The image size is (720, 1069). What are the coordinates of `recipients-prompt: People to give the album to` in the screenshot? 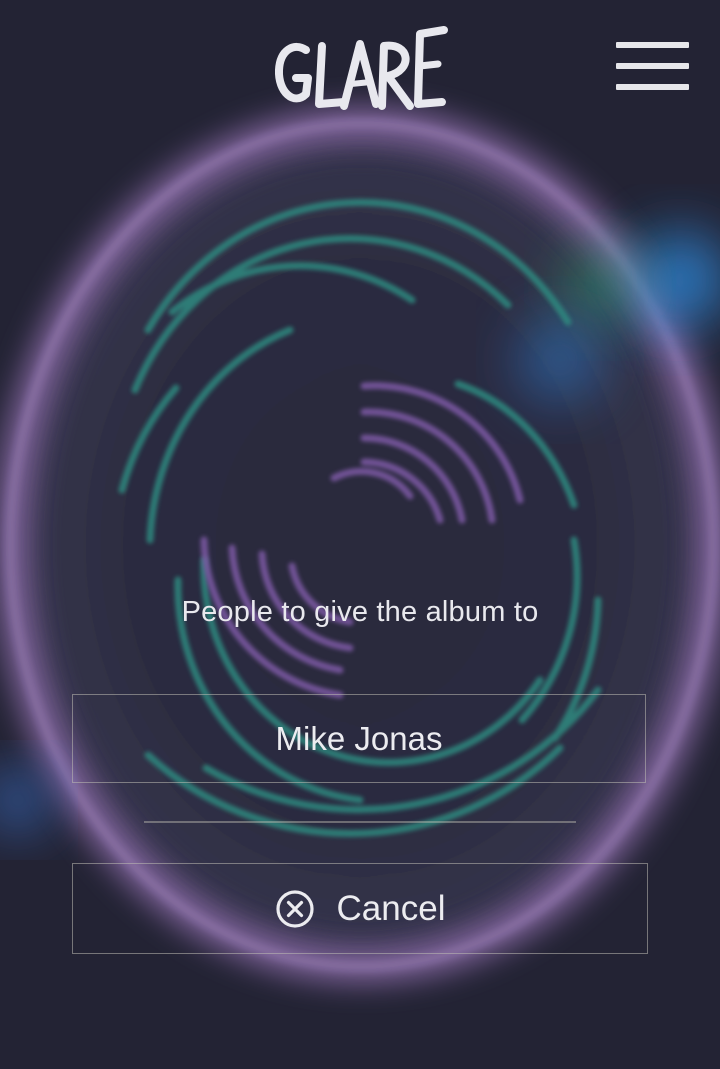 It's located at (360, 612).